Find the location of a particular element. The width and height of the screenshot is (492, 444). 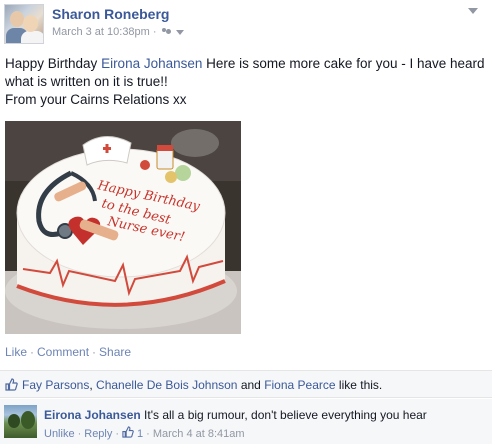

comment-link: Comment is located at coordinates (63, 352).